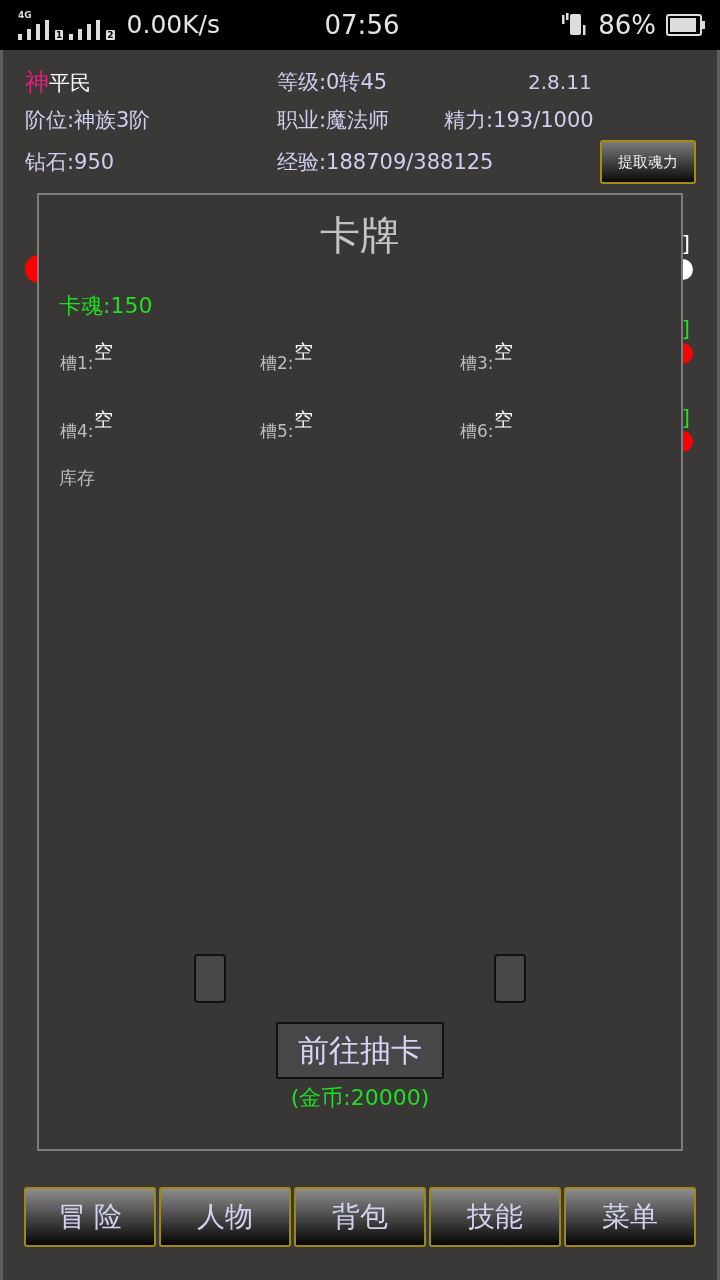 The image size is (720, 1280). Describe the element at coordinates (77, 431) in the screenshot. I see `slot-label: 槽4:` at that location.